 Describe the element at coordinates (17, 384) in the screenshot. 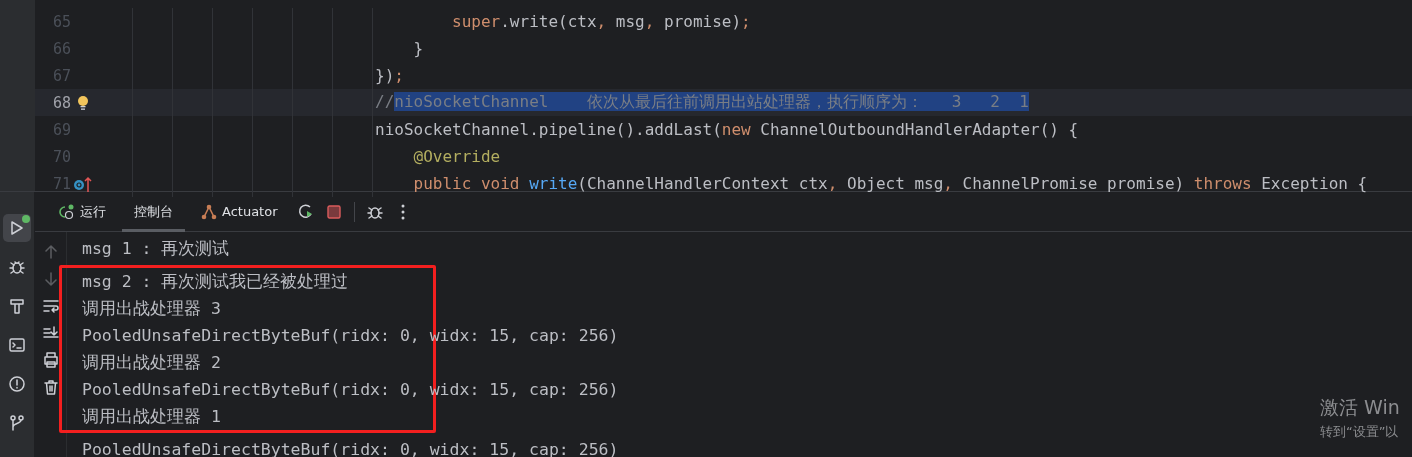

I see `warning-circle-icon` at that location.